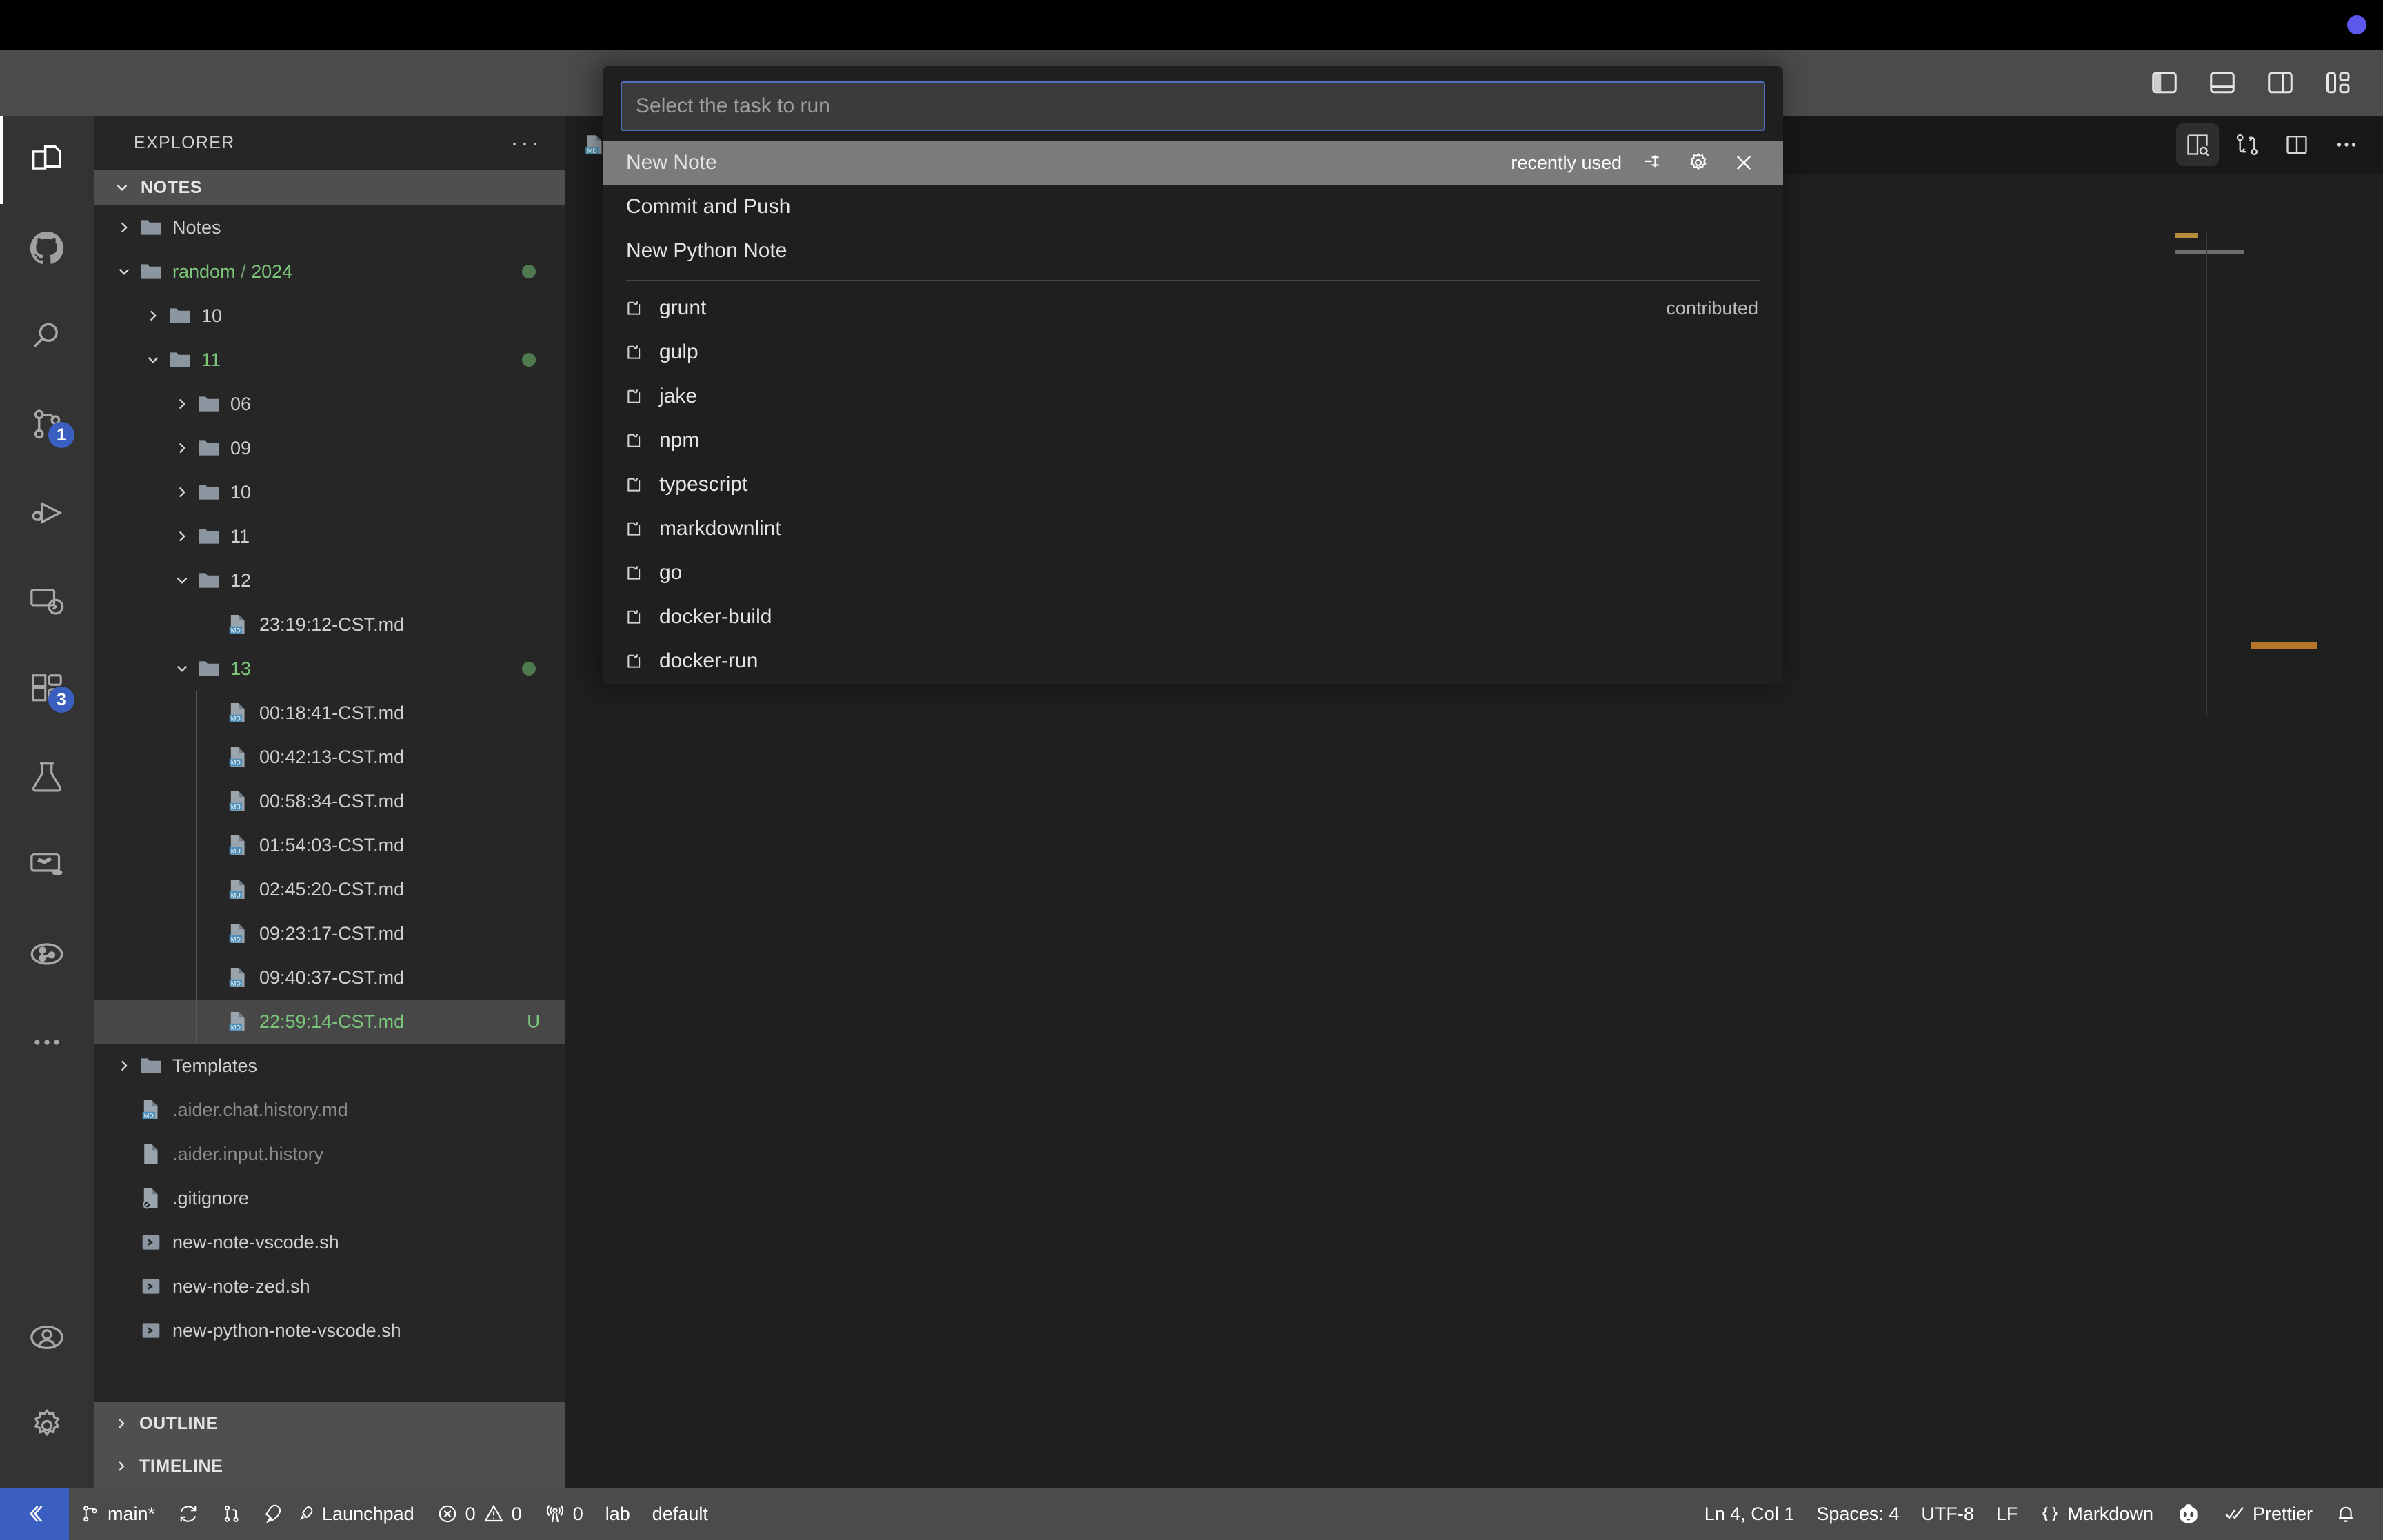 This screenshot has height=1540, width=2383. What do you see at coordinates (2296, 145) in the screenshot?
I see `split-editor-icon` at bounding box center [2296, 145].